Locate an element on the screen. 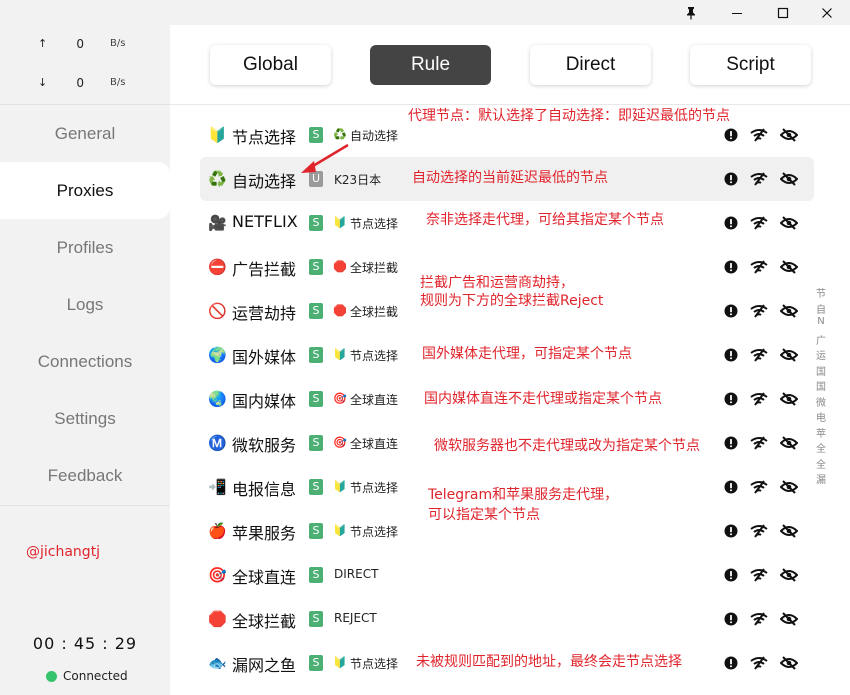 Image resolution: width=850 pixels, height=695 pixels. group-index-scrollbar: 节自N广运国国微电苹全全漏 is located at coordinates (821, 401).